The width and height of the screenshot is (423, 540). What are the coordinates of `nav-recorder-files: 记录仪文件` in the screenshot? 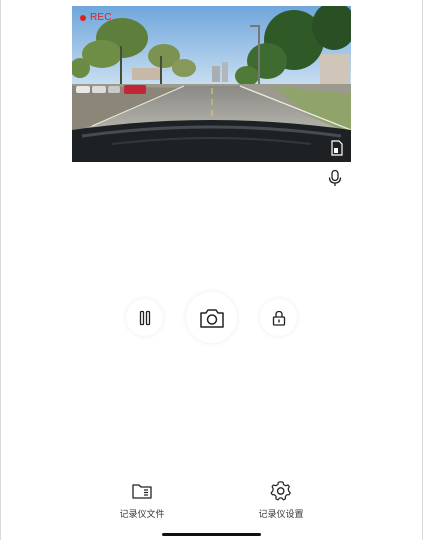 It's located at (142, 500).